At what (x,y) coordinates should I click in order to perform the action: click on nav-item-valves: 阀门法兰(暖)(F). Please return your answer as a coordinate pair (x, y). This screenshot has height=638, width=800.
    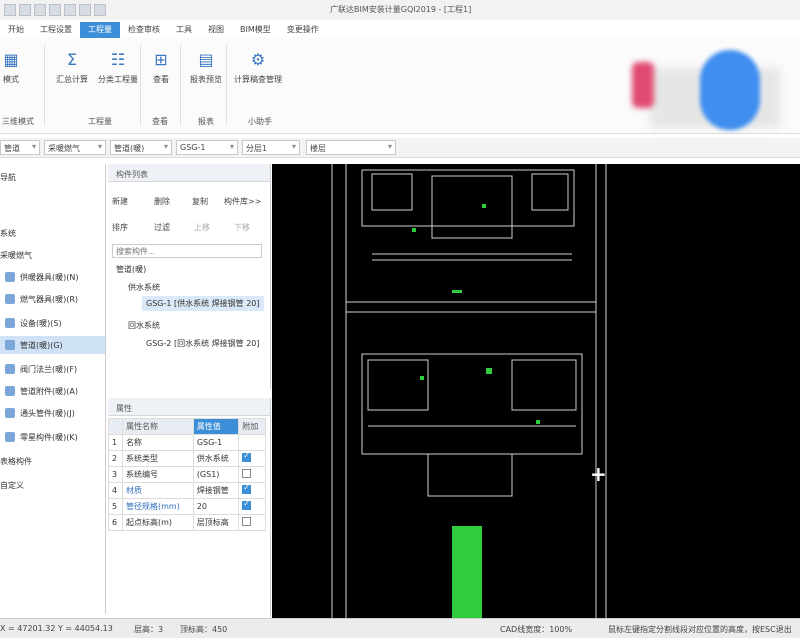
    Looking at the image, I should click on (52, 369).